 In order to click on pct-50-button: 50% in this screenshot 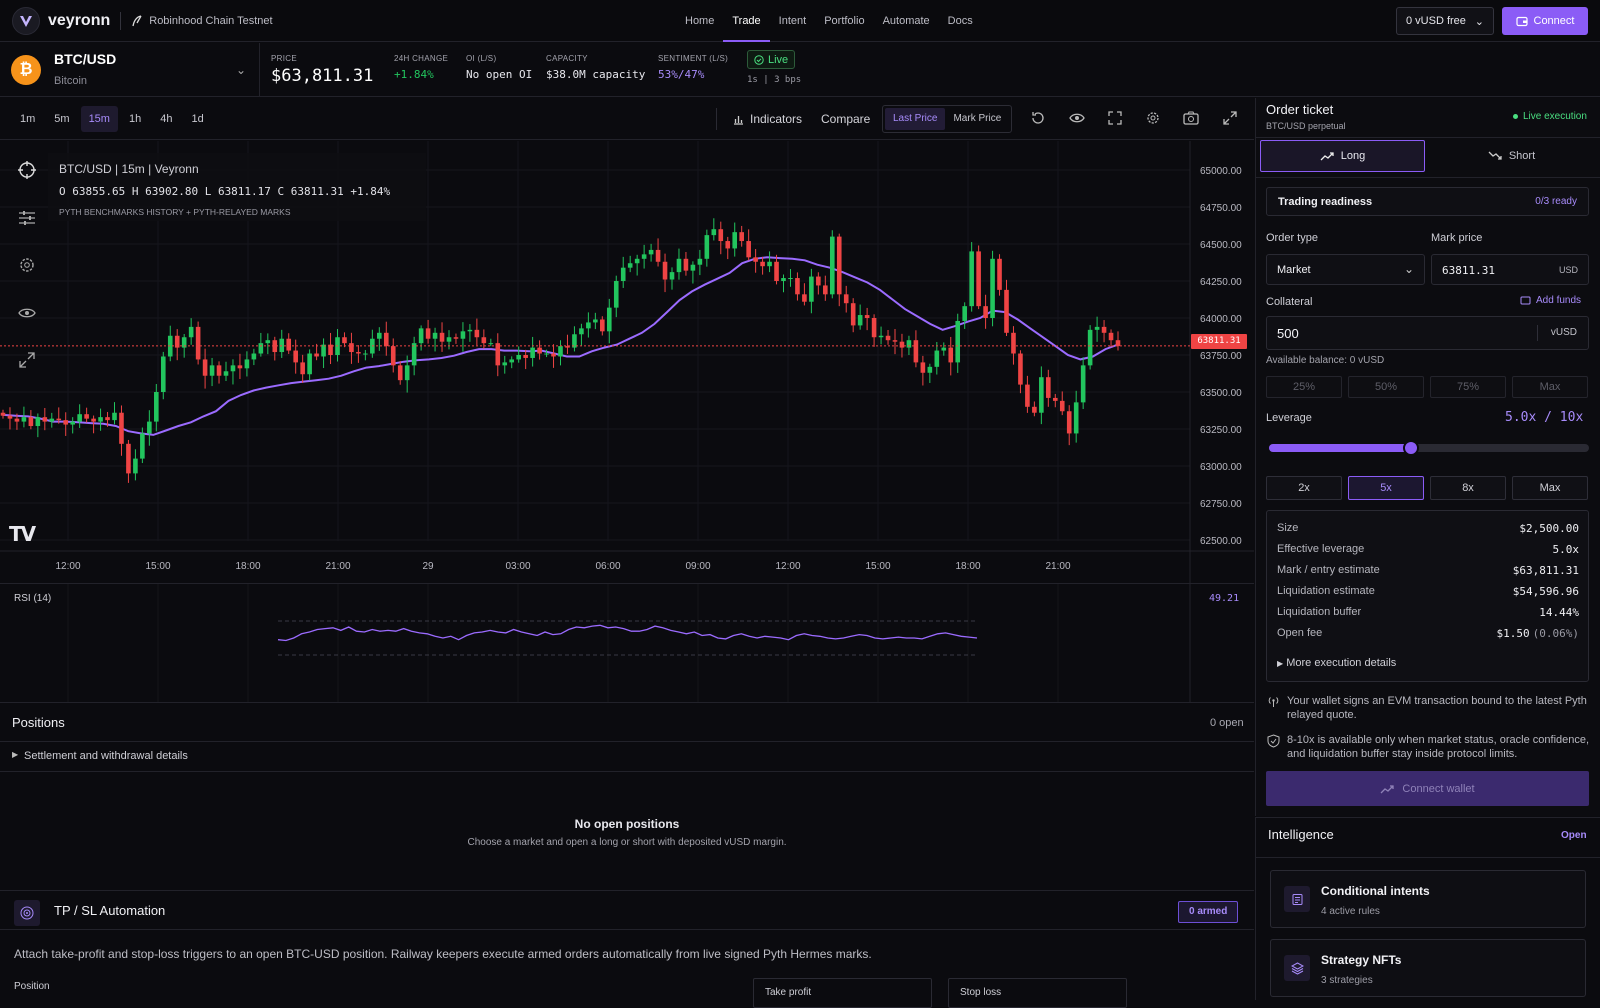, I will do `click(1386, 387)`.